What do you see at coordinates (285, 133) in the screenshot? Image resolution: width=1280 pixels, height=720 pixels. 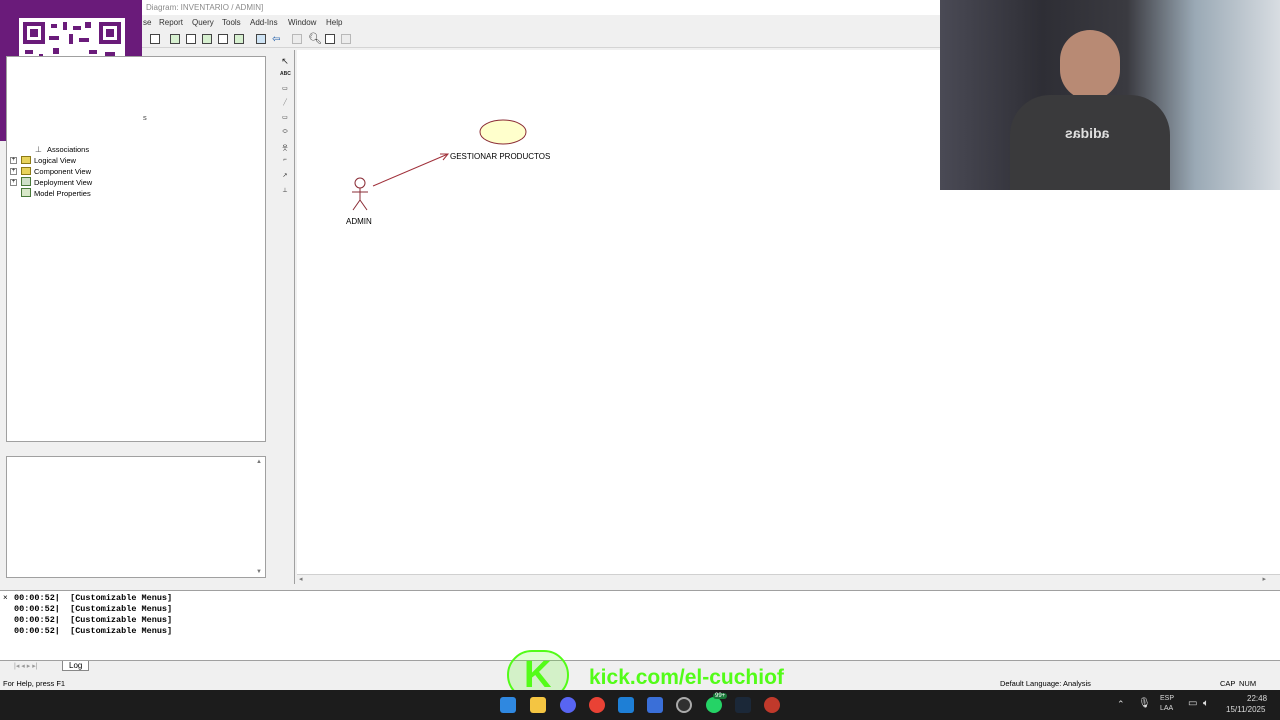 I see `use-case-tool-icon: ⬭` at bounding box center [285, 133].